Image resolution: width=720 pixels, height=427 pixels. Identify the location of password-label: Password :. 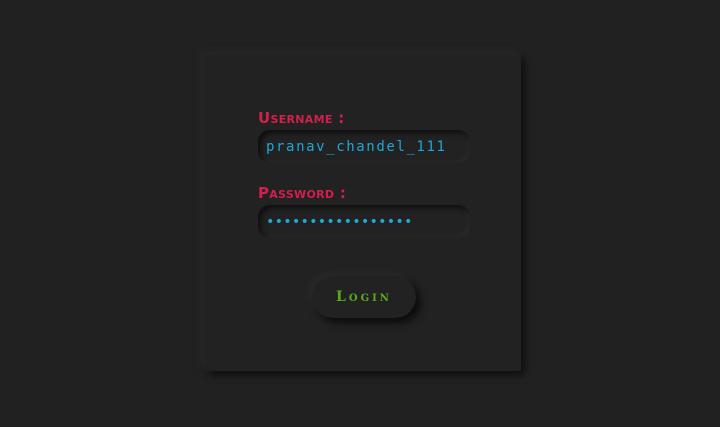
(302, 193).